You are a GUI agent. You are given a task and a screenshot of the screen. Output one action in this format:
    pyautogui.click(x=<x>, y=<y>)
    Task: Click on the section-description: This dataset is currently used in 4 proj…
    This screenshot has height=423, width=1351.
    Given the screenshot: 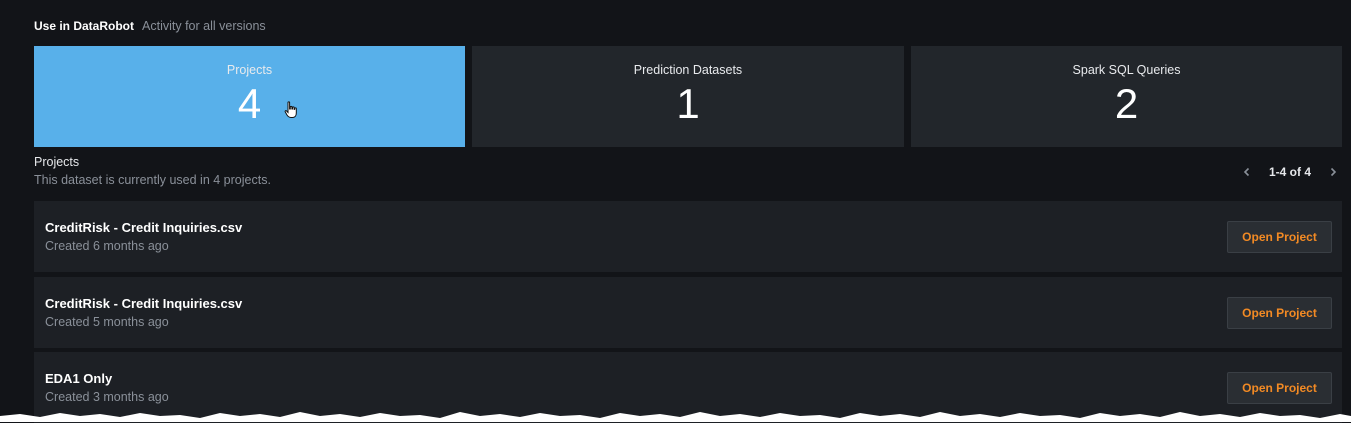 What is the action you would take?
    pyautogui.click(x=152, y=180)
    